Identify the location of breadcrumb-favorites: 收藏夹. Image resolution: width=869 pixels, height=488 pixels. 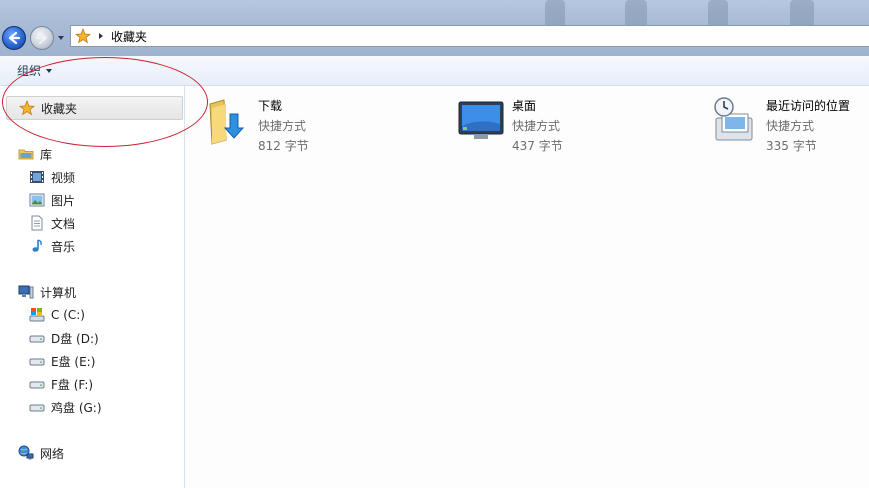
(129, 36).